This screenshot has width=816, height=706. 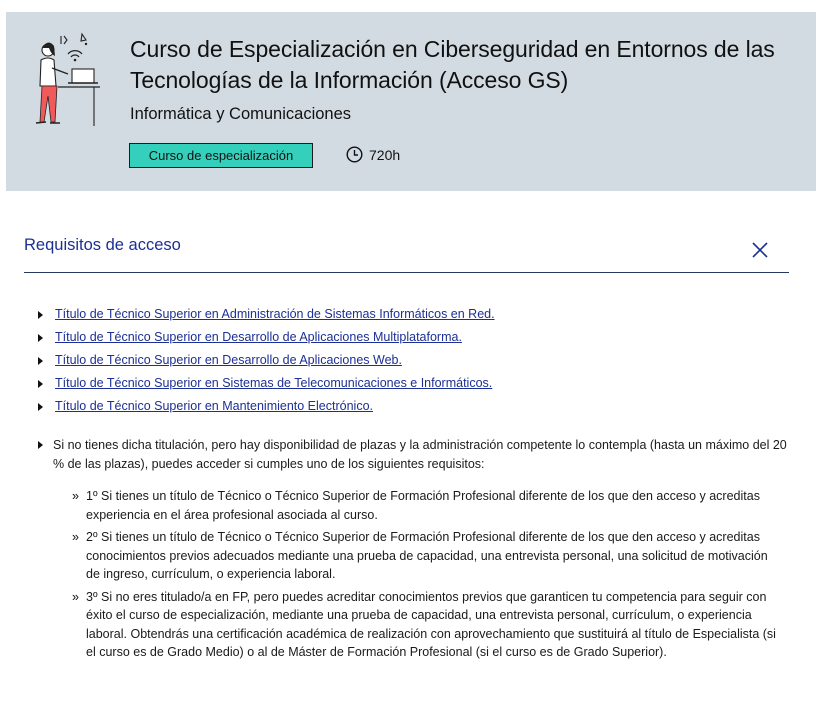 What do you see at coordinates (760, 250) in the screenshot?
I see `close-icon` at bounding box center [760, 250].